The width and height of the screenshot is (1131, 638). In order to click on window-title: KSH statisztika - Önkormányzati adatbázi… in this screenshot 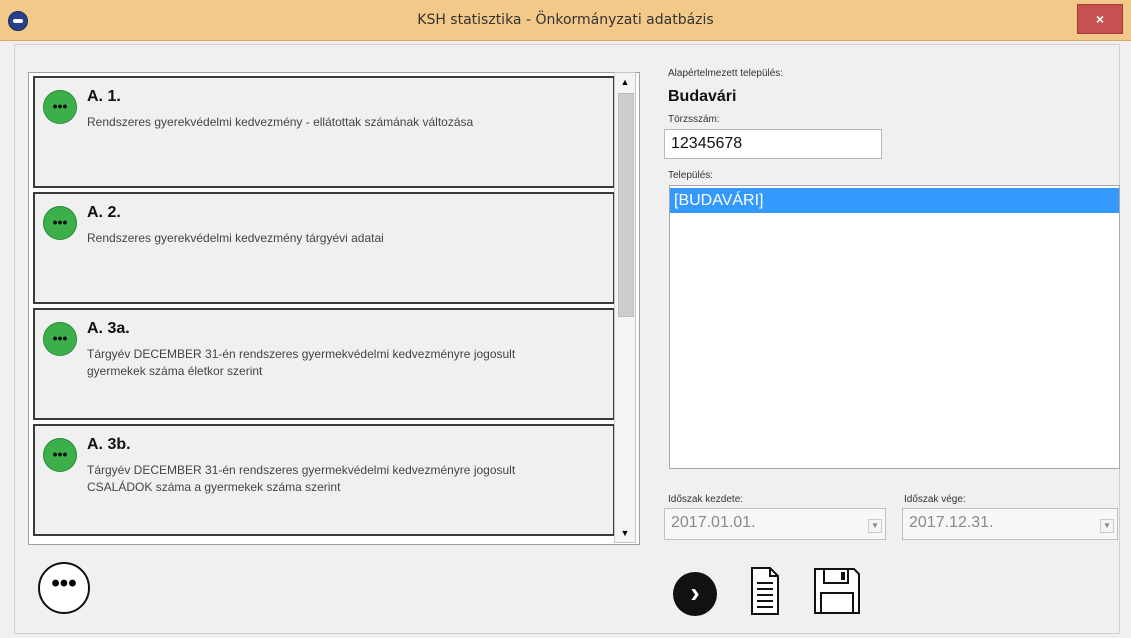, I will do `click(565, 20)`.